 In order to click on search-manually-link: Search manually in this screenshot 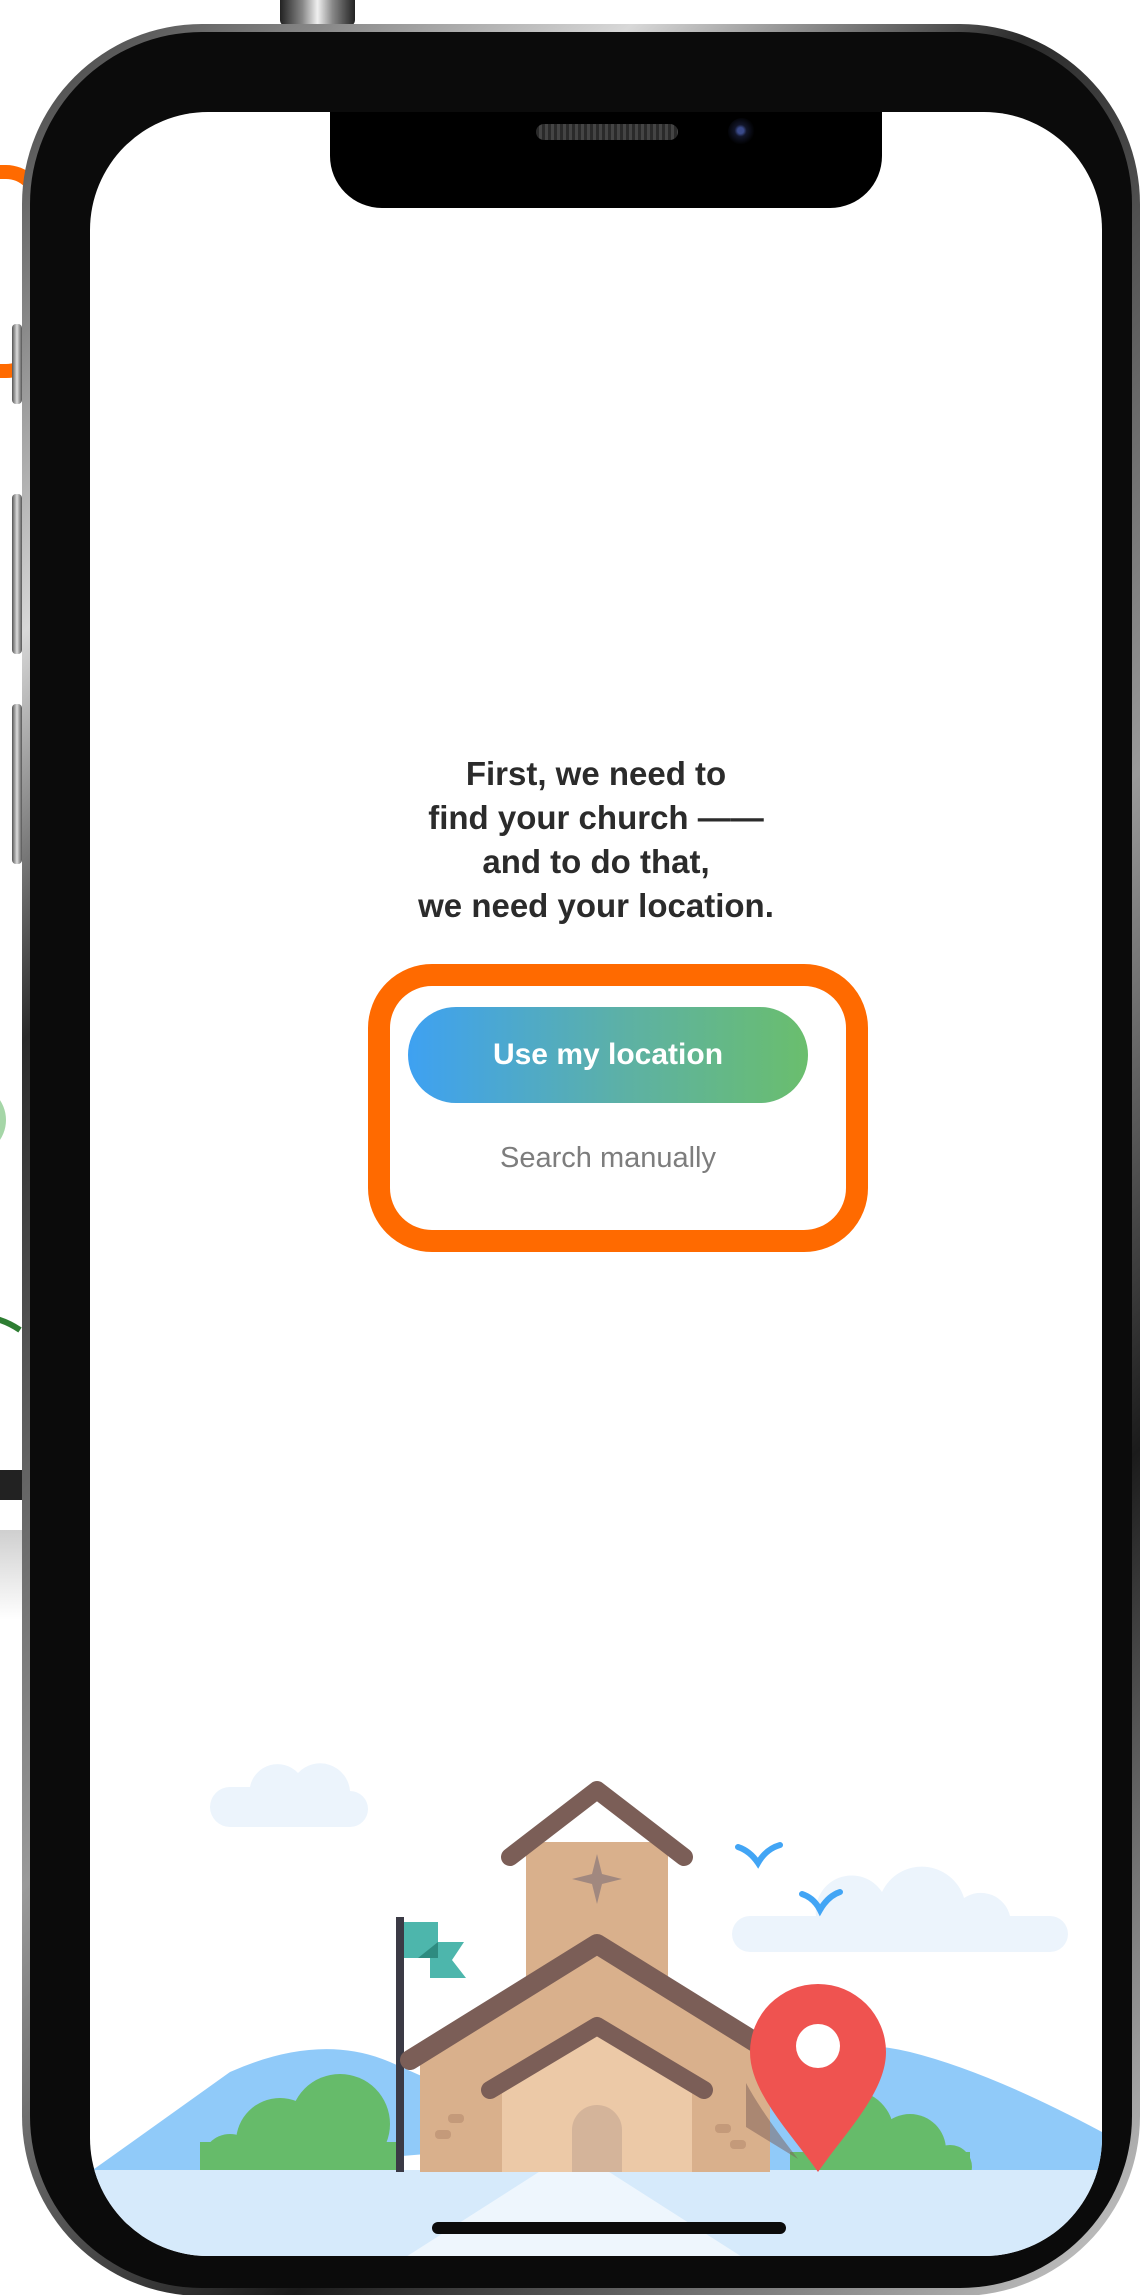, I will do `click(608, 1158)`.